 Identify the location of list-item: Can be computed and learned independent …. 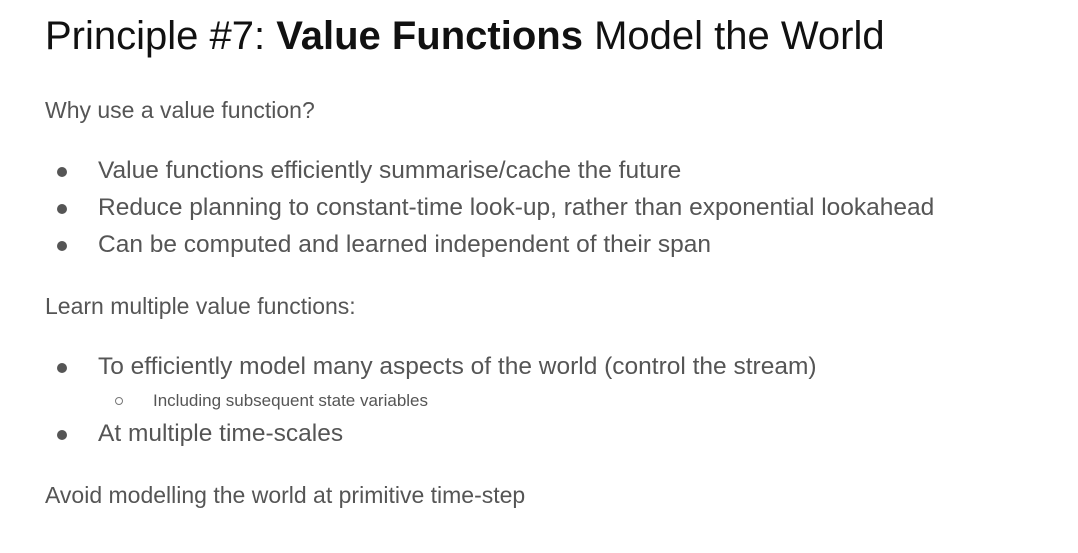
(404, 244).